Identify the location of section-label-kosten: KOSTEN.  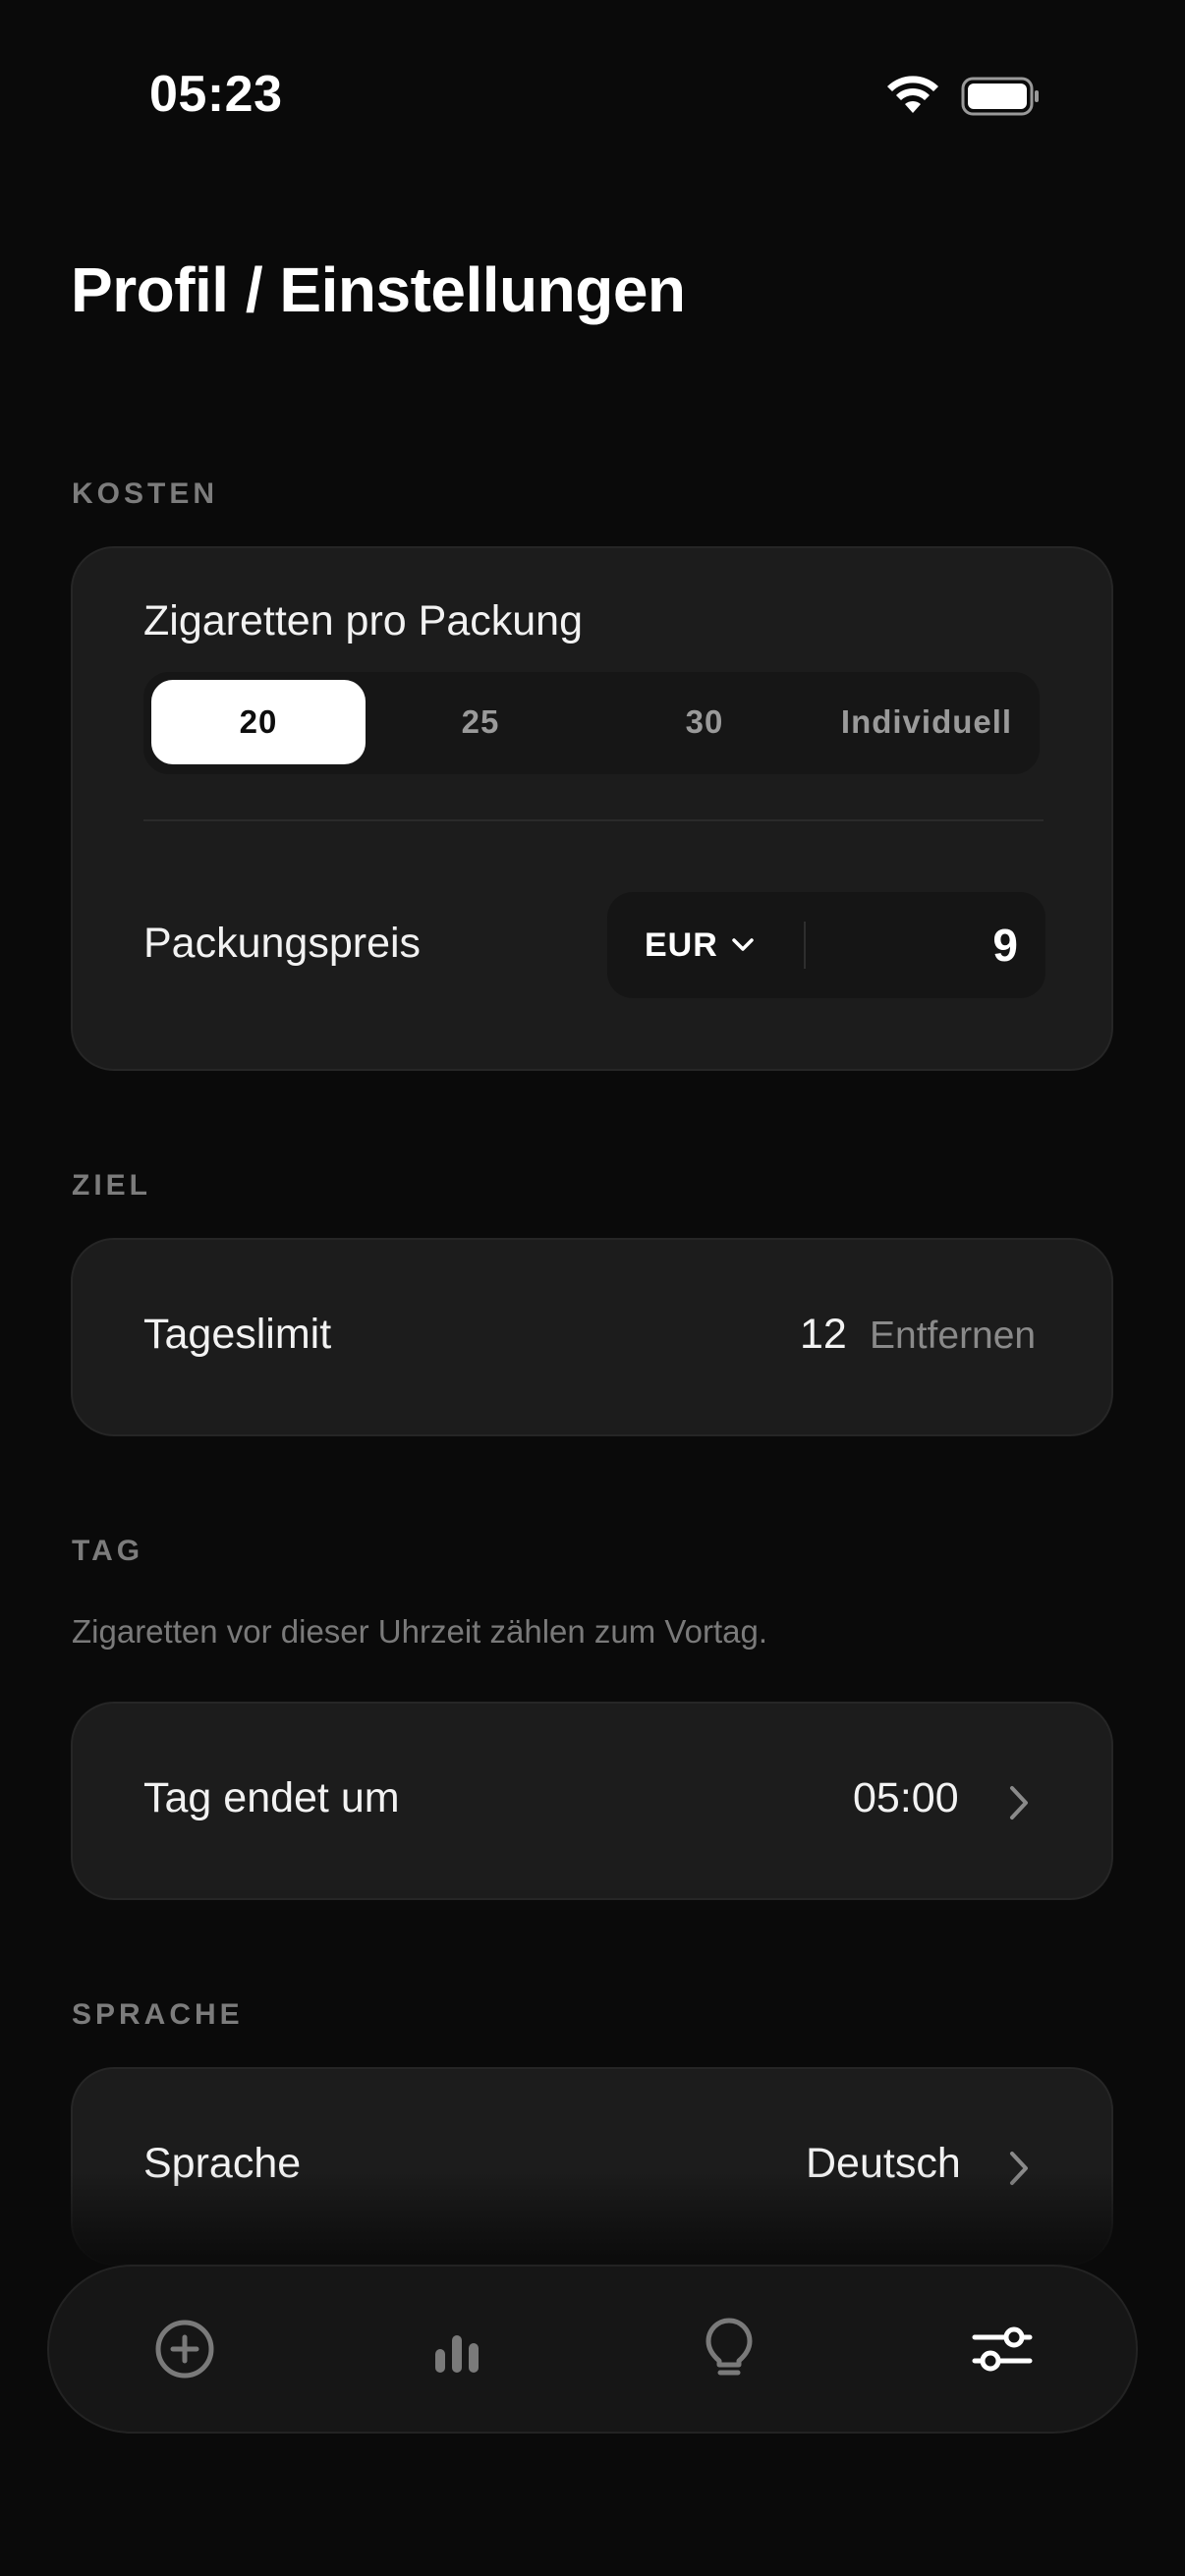
(146, 493).